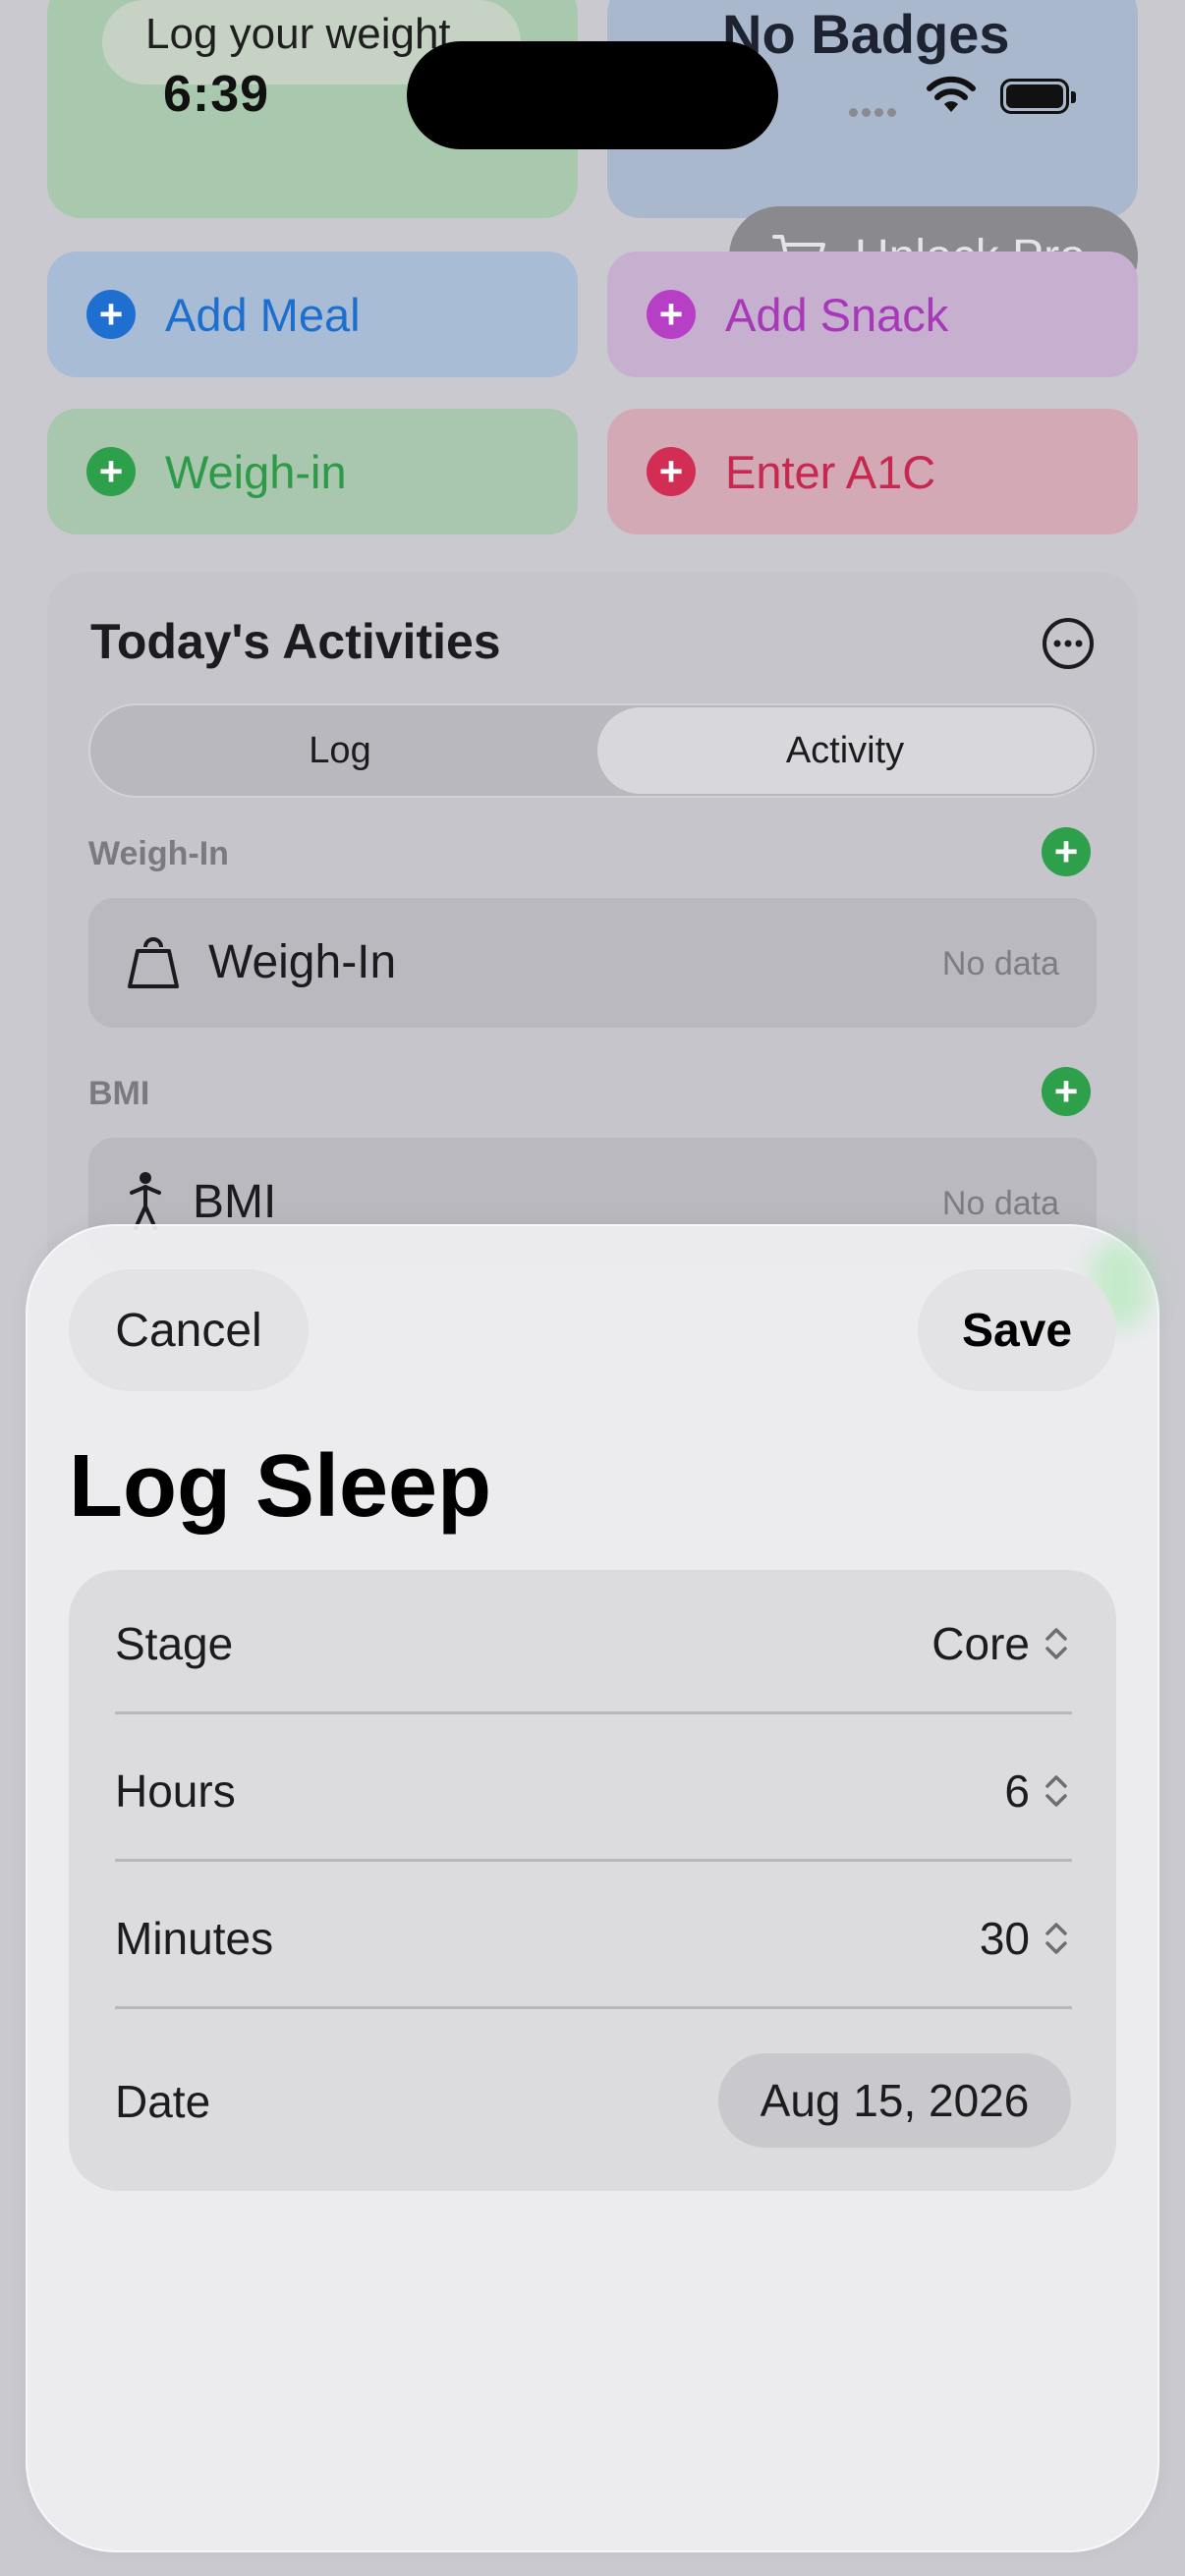  What do you see at coordinates (235, 1202) in the screenshot?
I see `bmi-row-title: BMI` at bounding box center [235, 1202].